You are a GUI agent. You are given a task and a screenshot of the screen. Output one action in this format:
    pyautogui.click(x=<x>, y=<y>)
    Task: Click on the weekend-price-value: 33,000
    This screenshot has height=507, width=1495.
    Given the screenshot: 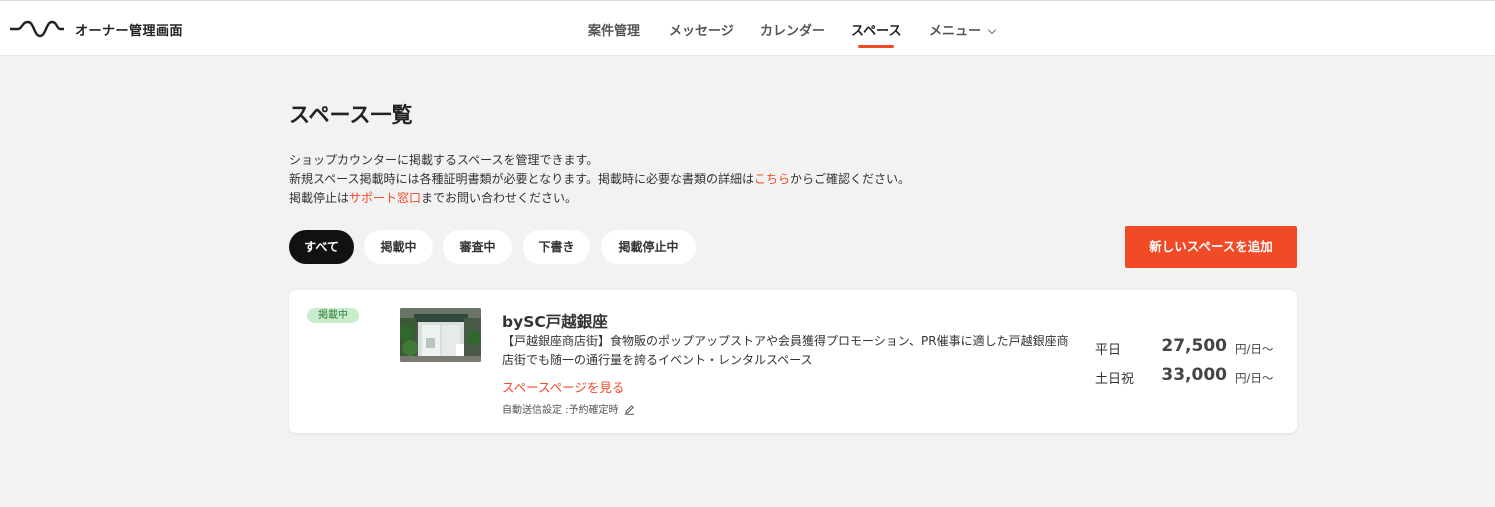 What is the action you would take?
    pyautogui.click(x=1194, y=375)
    